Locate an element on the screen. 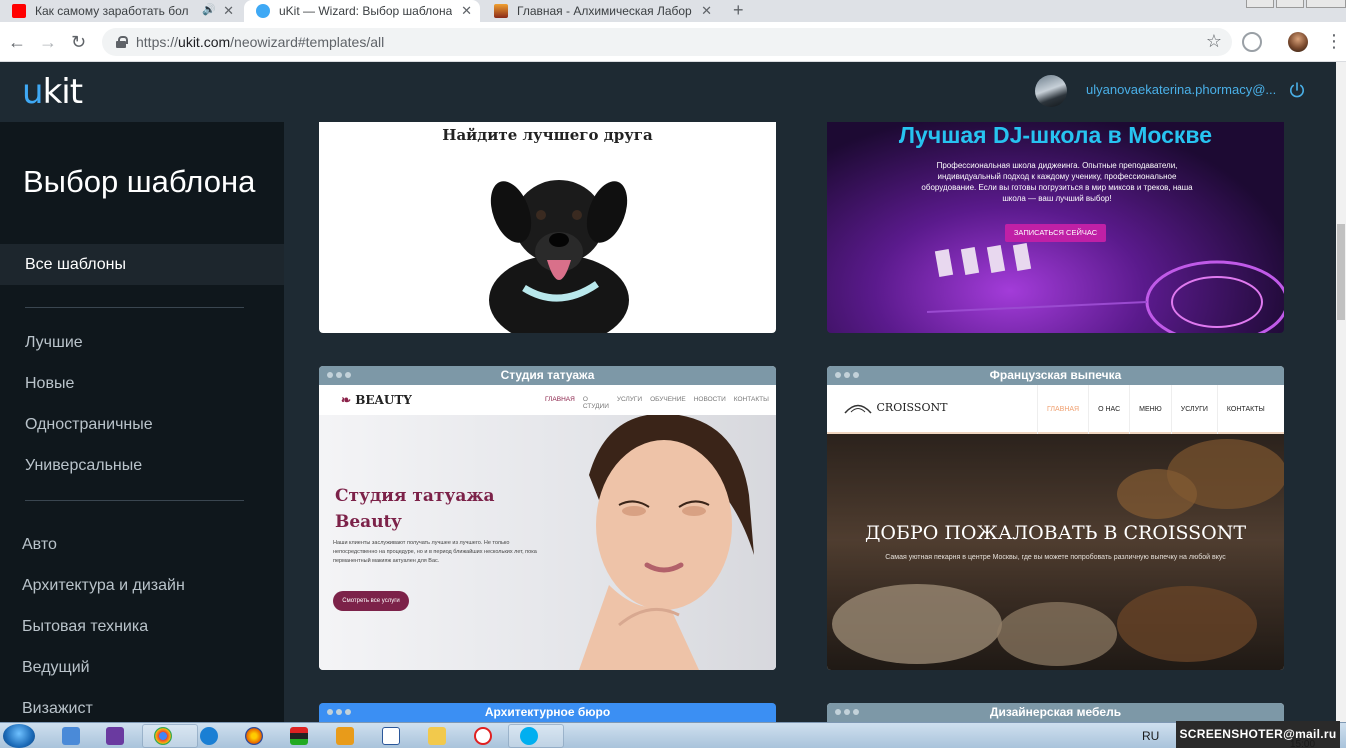  media-player-icon is located at coordinates (345, 736).